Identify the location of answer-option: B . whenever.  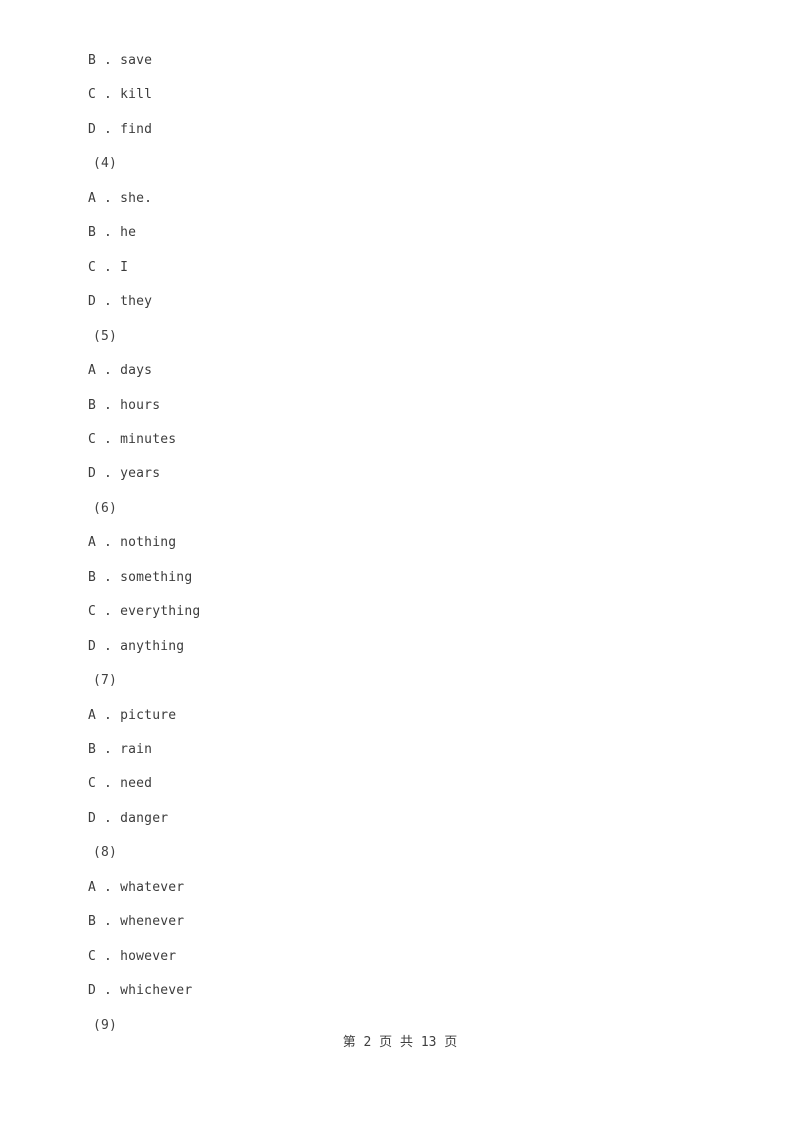
(136, 922).